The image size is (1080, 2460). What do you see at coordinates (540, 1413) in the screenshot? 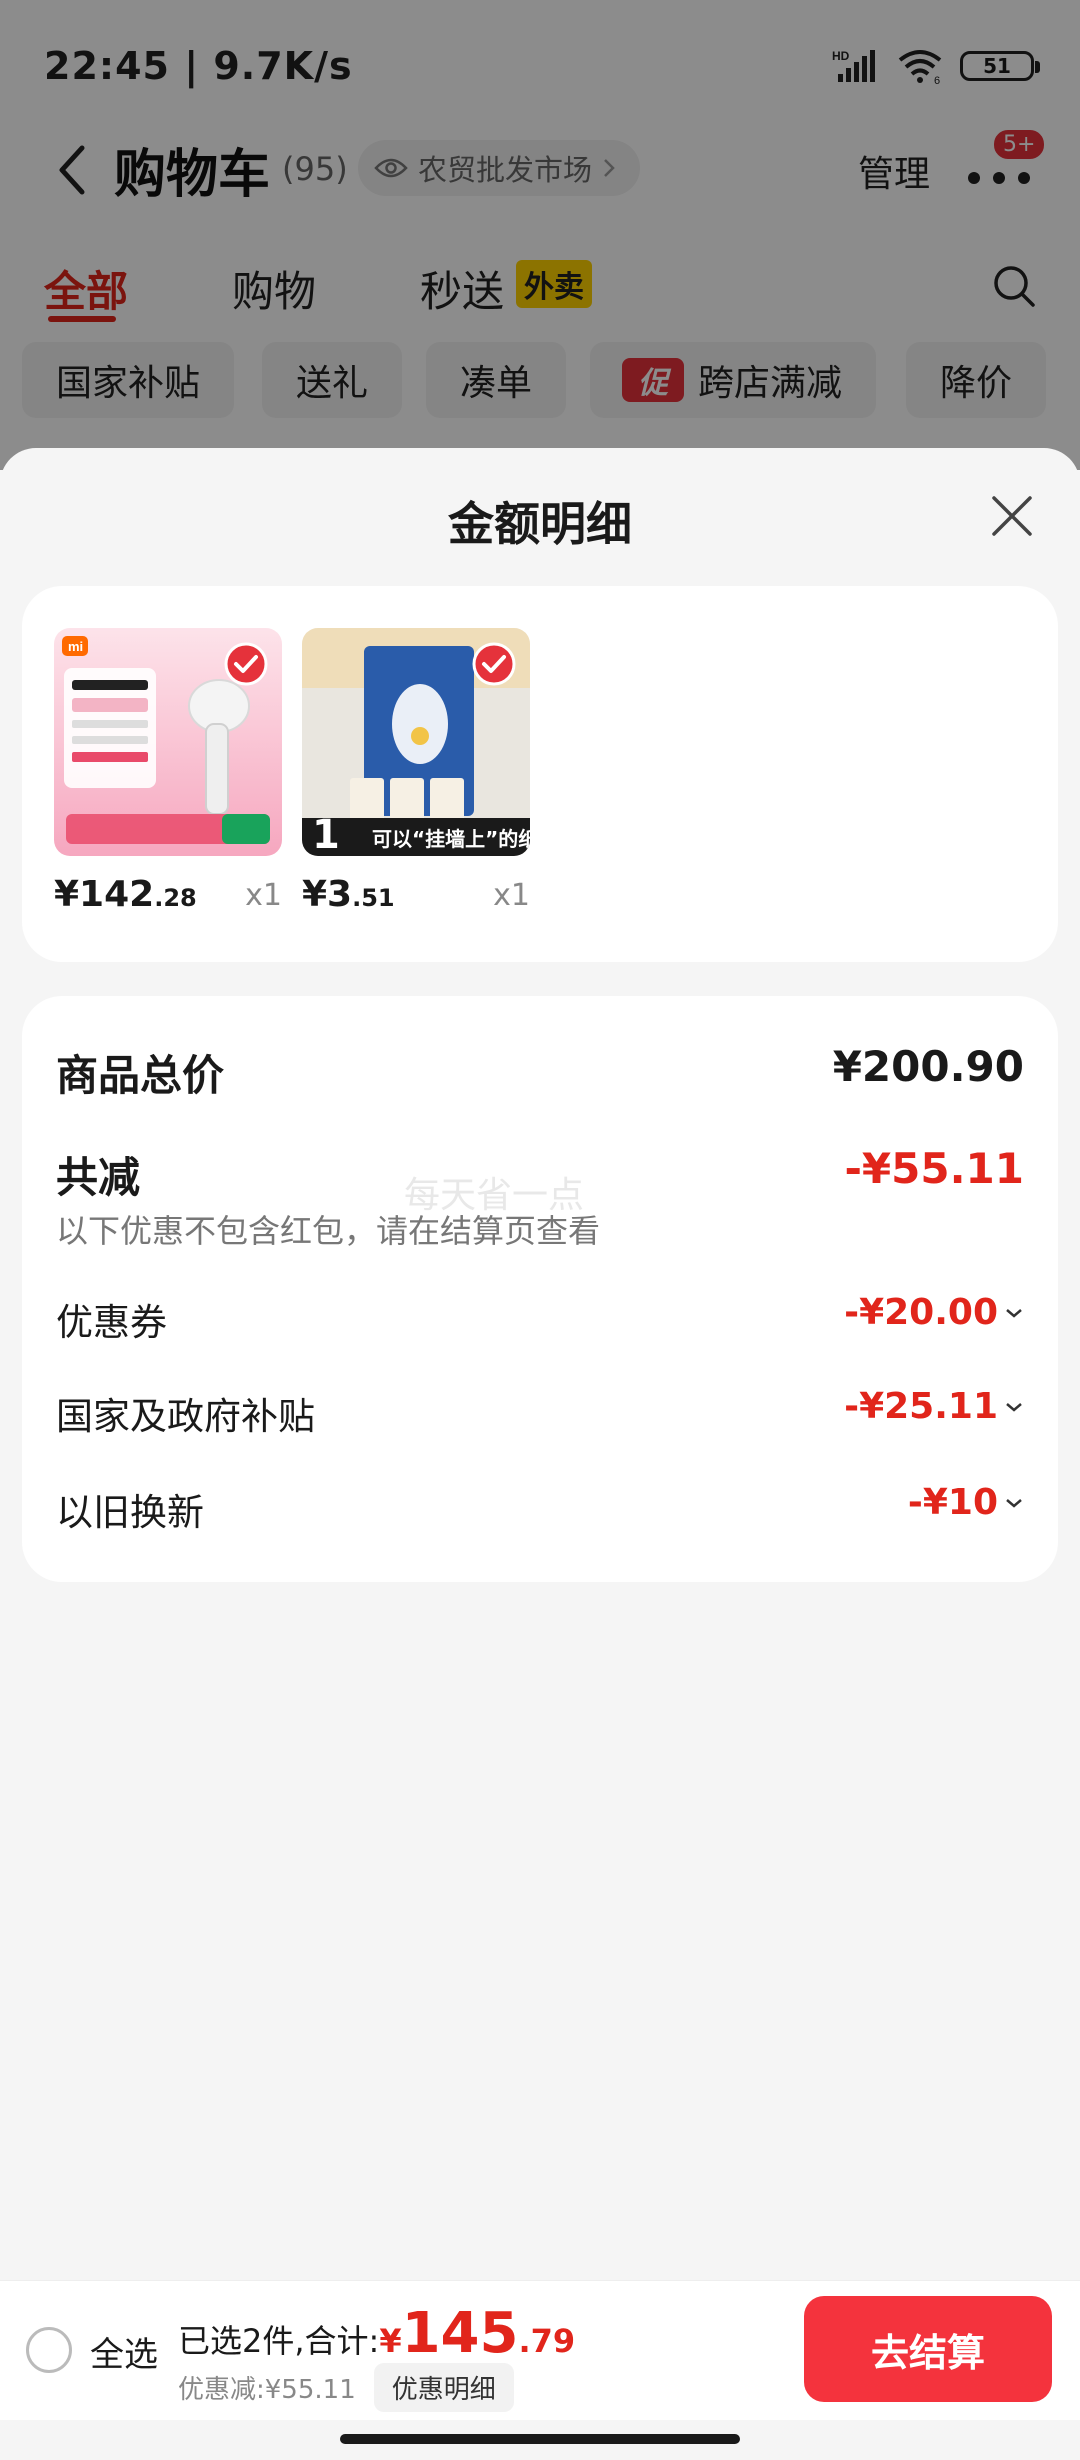
I see `subsidy-row: 国家及政府补贴 -¥25.11` at bounding box center [540, 1413].